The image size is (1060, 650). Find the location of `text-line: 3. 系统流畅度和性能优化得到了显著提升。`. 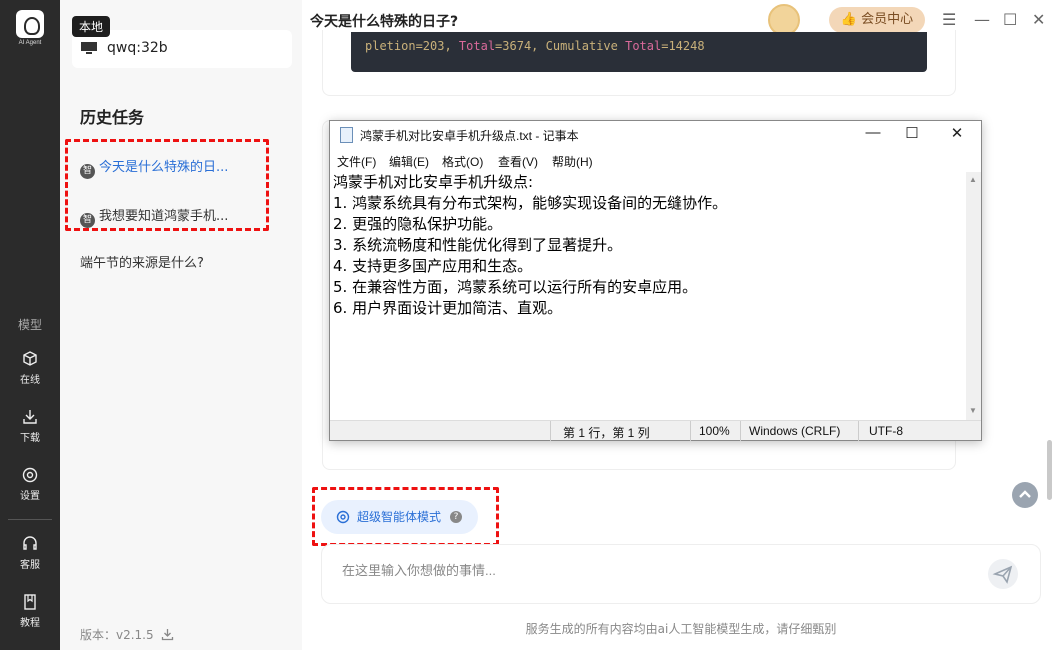

text-line: 3. 系统流畅度和性能优化得到了显著提升。 is located at coordinates (478, 245).